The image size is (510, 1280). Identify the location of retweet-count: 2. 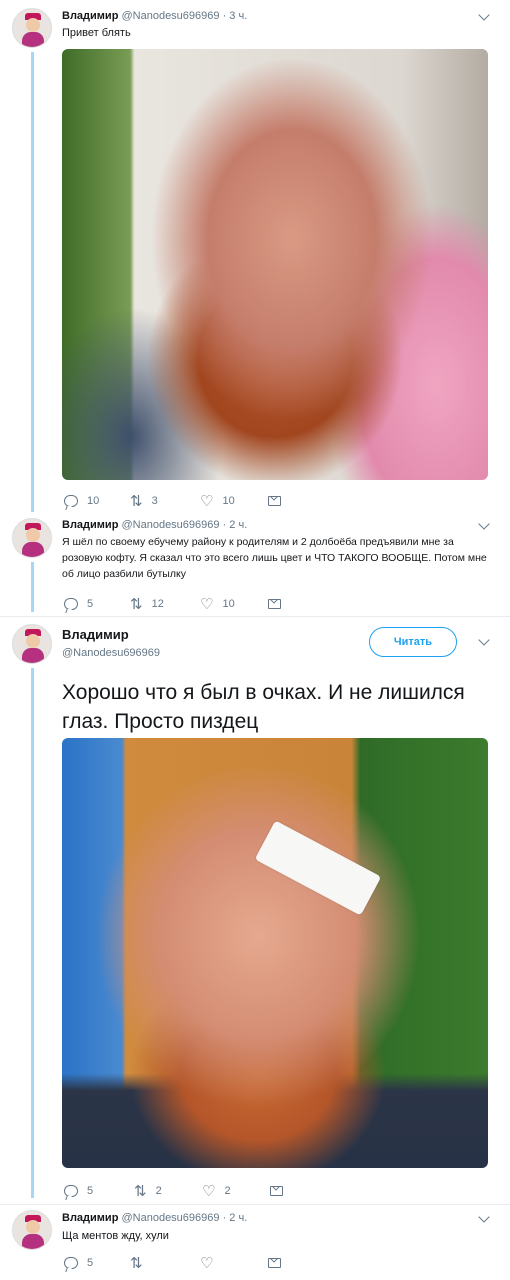
(158, 1191).